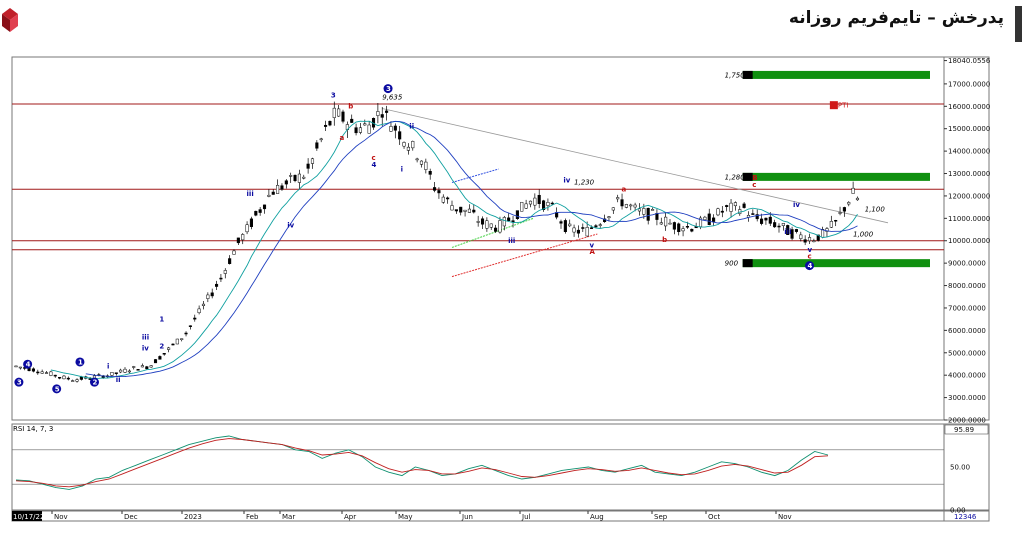 The image size is (1028, 548). Describe the element at coordinates (661, 517) in the screenshot. I see `x-tick-label: Sep` at that location.